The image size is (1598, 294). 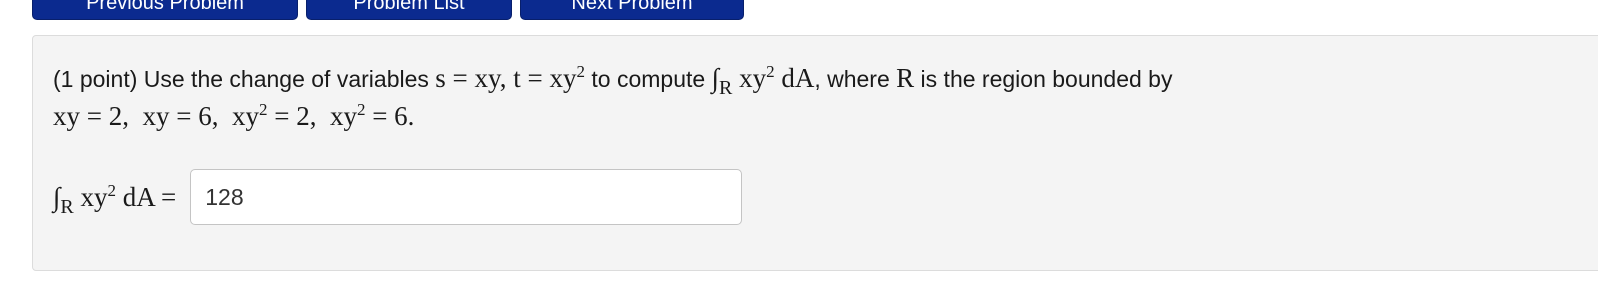 What do you see at coordinates (855, 79) in the screenshot?
I see `where-text: , where` at bounding box center [855, 79].